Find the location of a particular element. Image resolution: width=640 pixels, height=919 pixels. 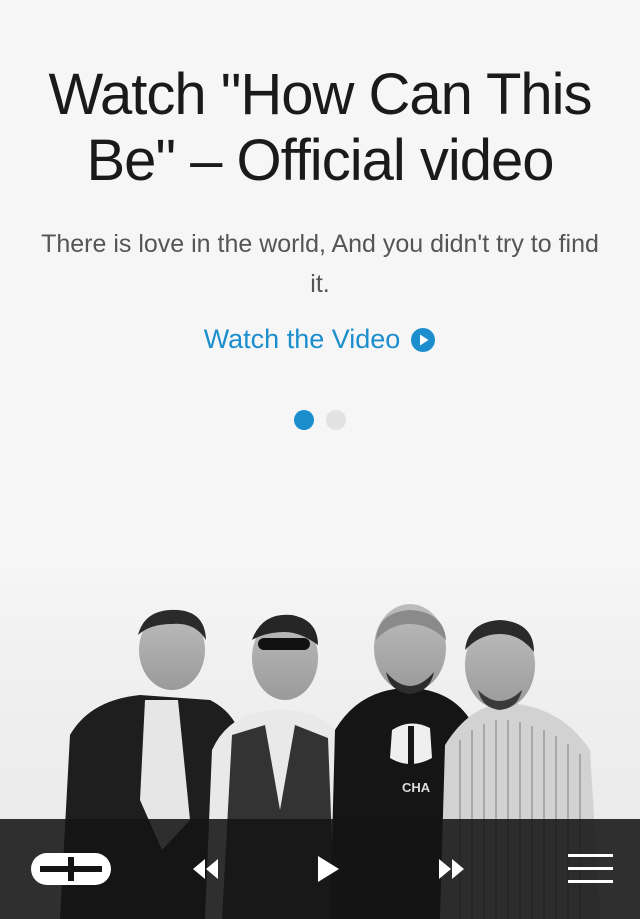

shirt-text: CHA is located at coordinates (416, 787).